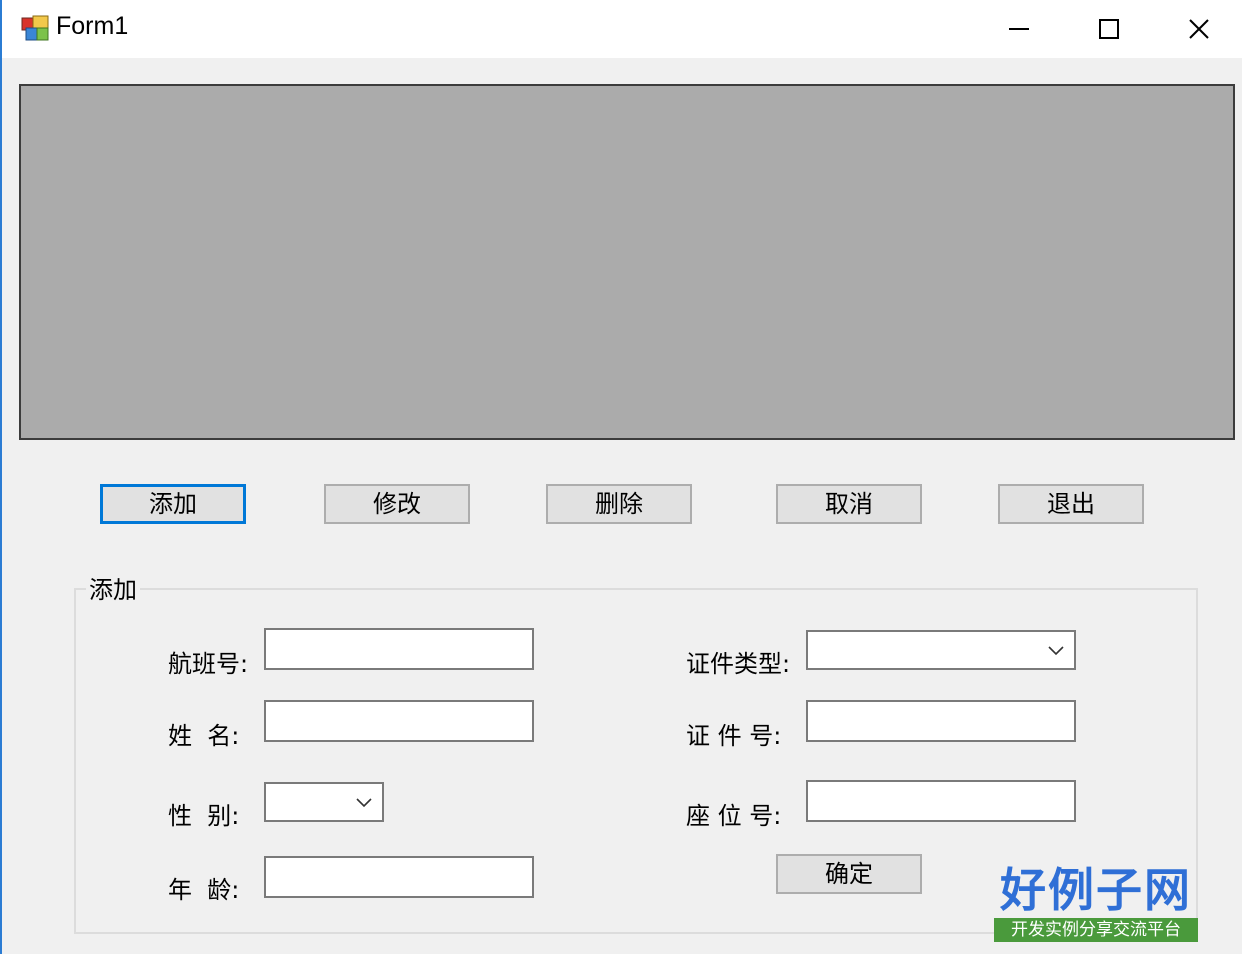 The width and height of the screenshot is (1242, 954). Describe the element at coordinates (941, 650) in the screenshot. I see `id-type-combobox` at that location.